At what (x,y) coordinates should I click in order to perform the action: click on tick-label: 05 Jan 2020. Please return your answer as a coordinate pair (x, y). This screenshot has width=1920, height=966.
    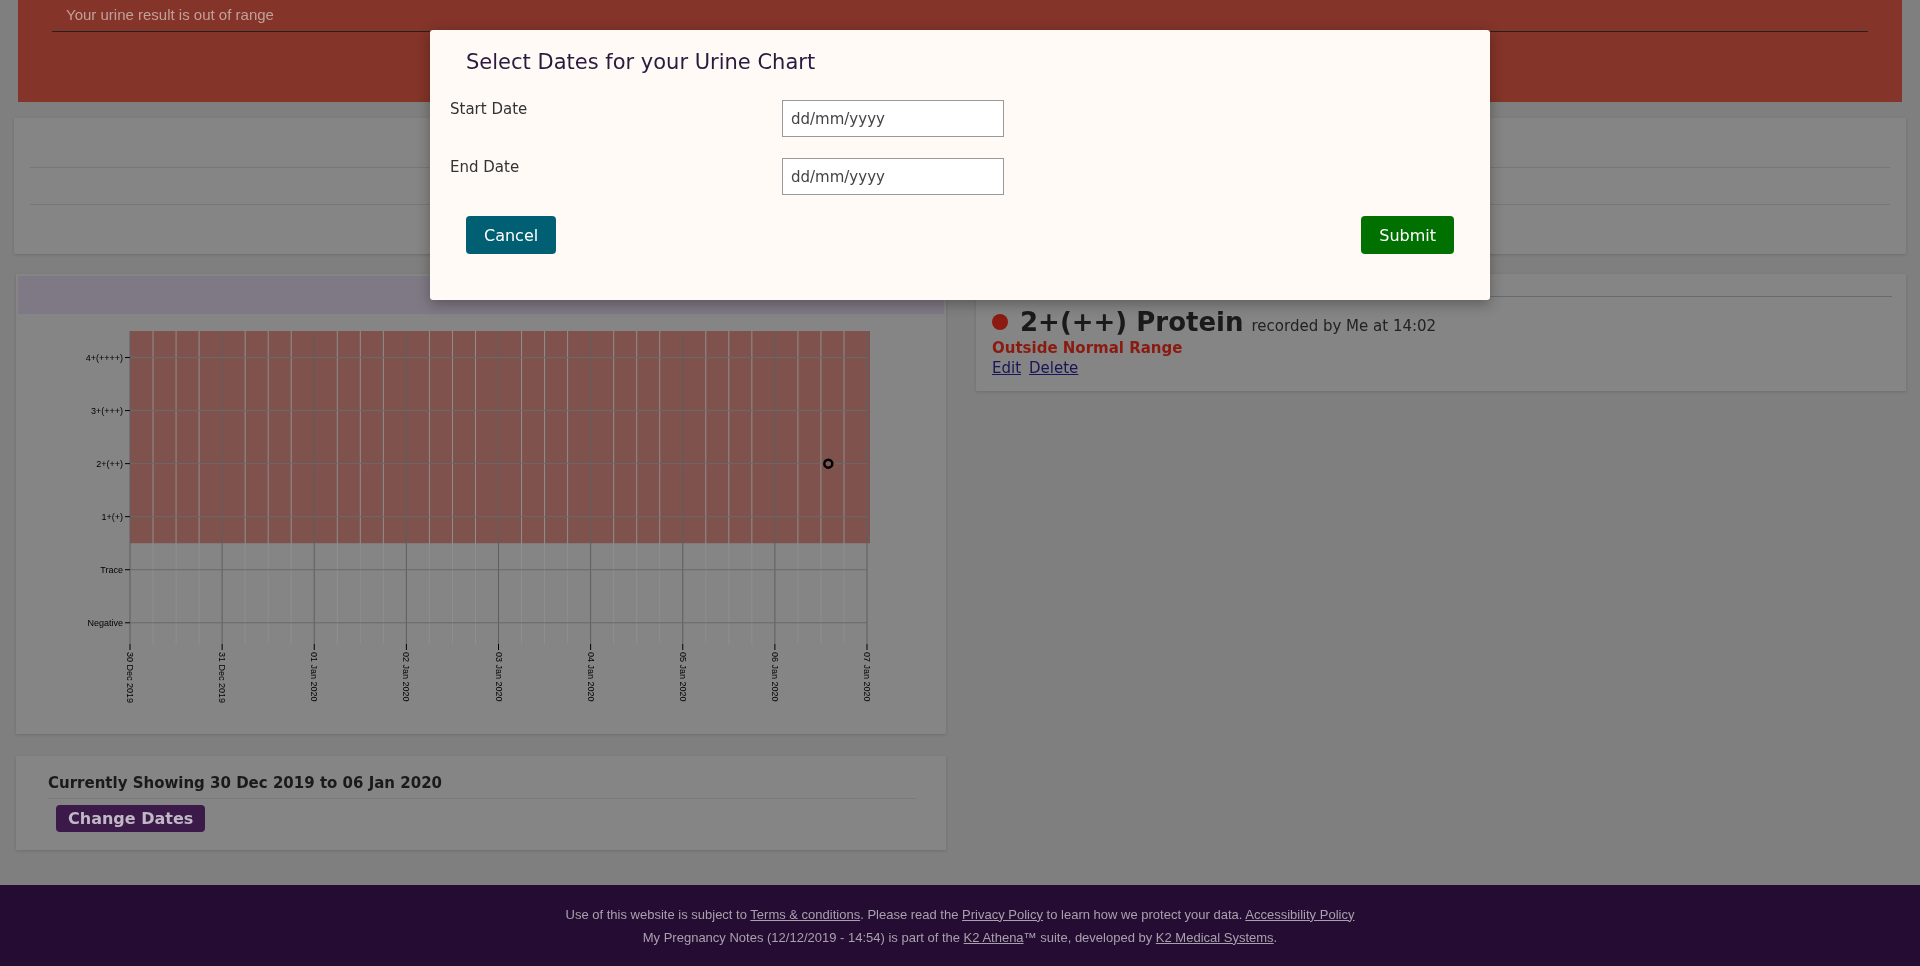
    Looking at the image, I should click on (682, 677).